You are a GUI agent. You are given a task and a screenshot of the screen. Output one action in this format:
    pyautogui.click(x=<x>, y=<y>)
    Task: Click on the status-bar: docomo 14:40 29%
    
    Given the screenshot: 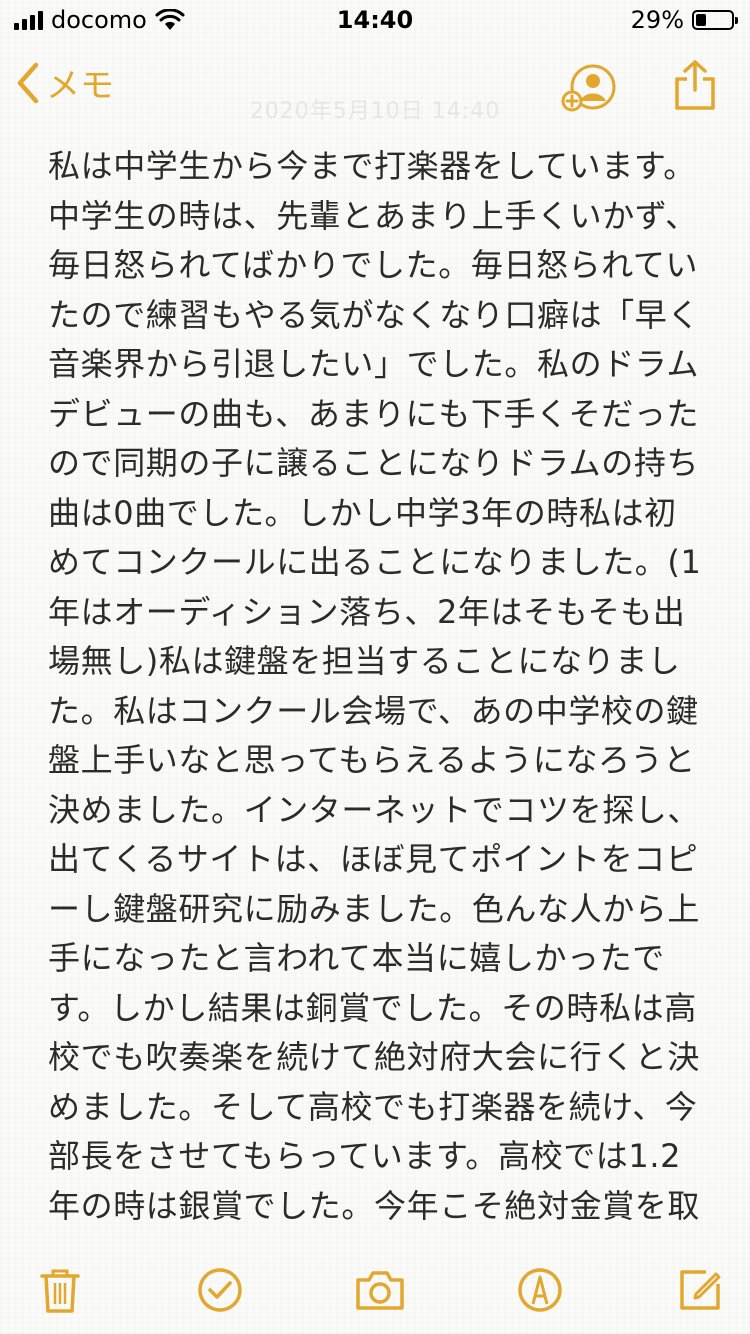 What is the action you would take?
    pyautogui.click(x=375, y=20)
    